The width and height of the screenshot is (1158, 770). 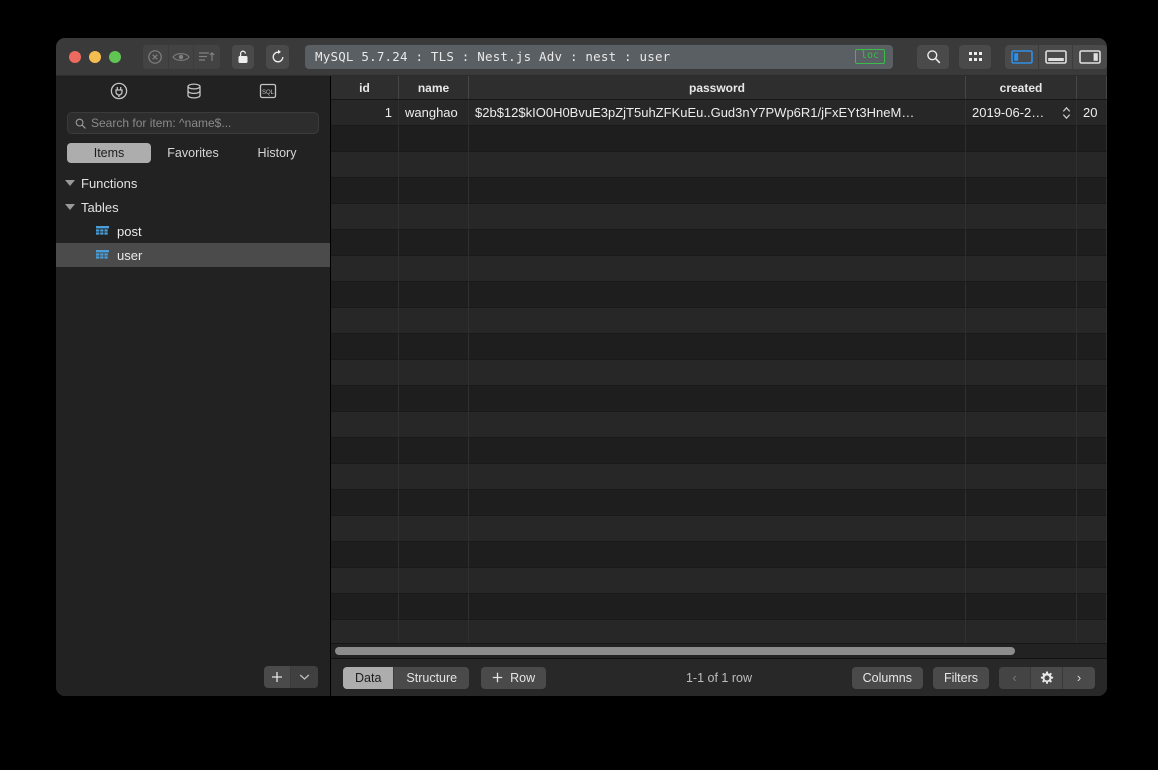 I want to click on next-page-button: ›, so click(x=1079, y=678).